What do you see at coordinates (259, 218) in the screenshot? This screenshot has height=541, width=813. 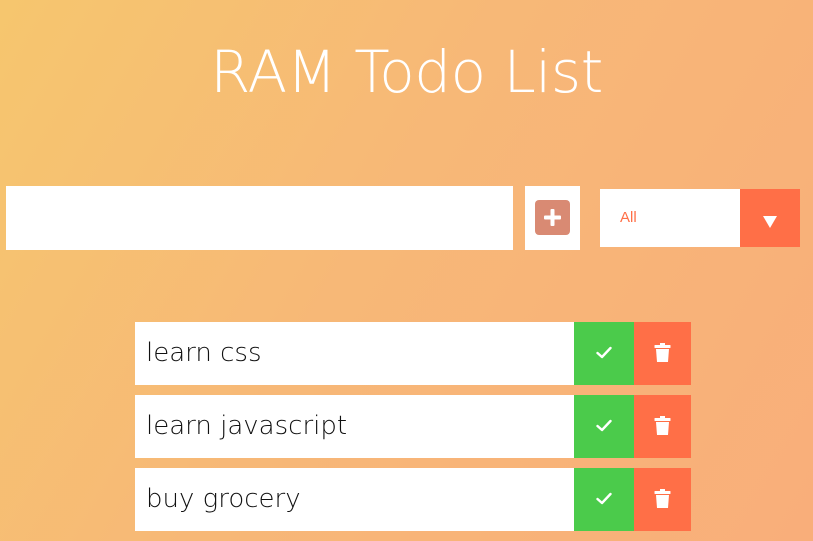 I see `todo-input` at bounding box center [259, 218].